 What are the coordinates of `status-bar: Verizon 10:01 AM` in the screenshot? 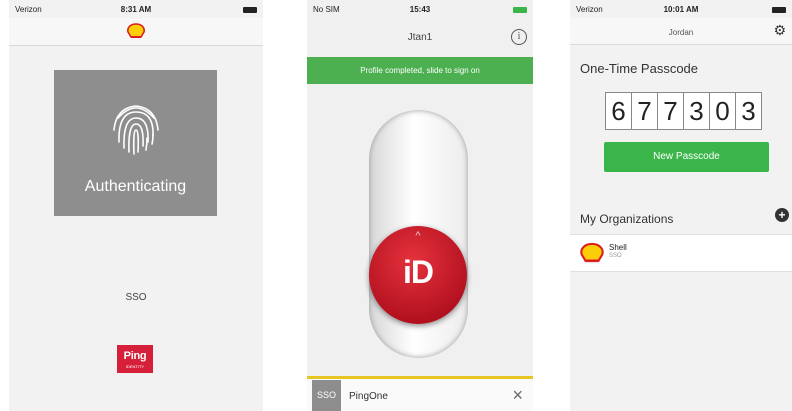 It's located at (681, 9).